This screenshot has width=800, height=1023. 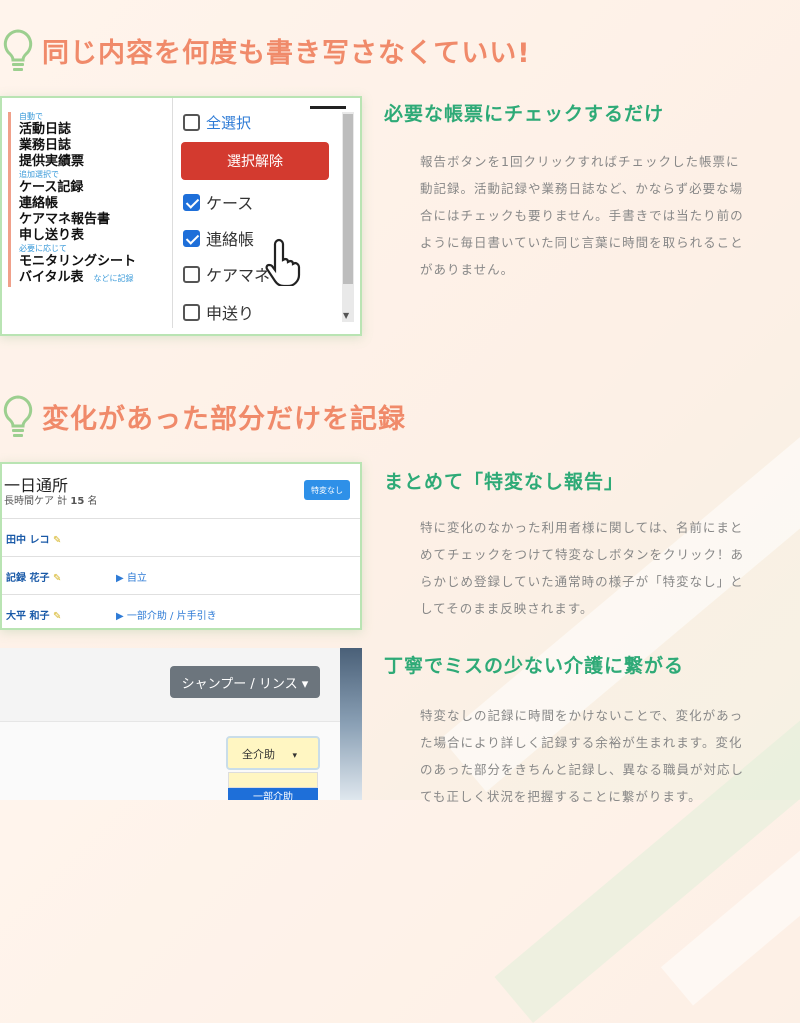 I want to click on text-line: 特変なしの記録に時間をかけないことで、変化があっ, so click(x=582, y=715).